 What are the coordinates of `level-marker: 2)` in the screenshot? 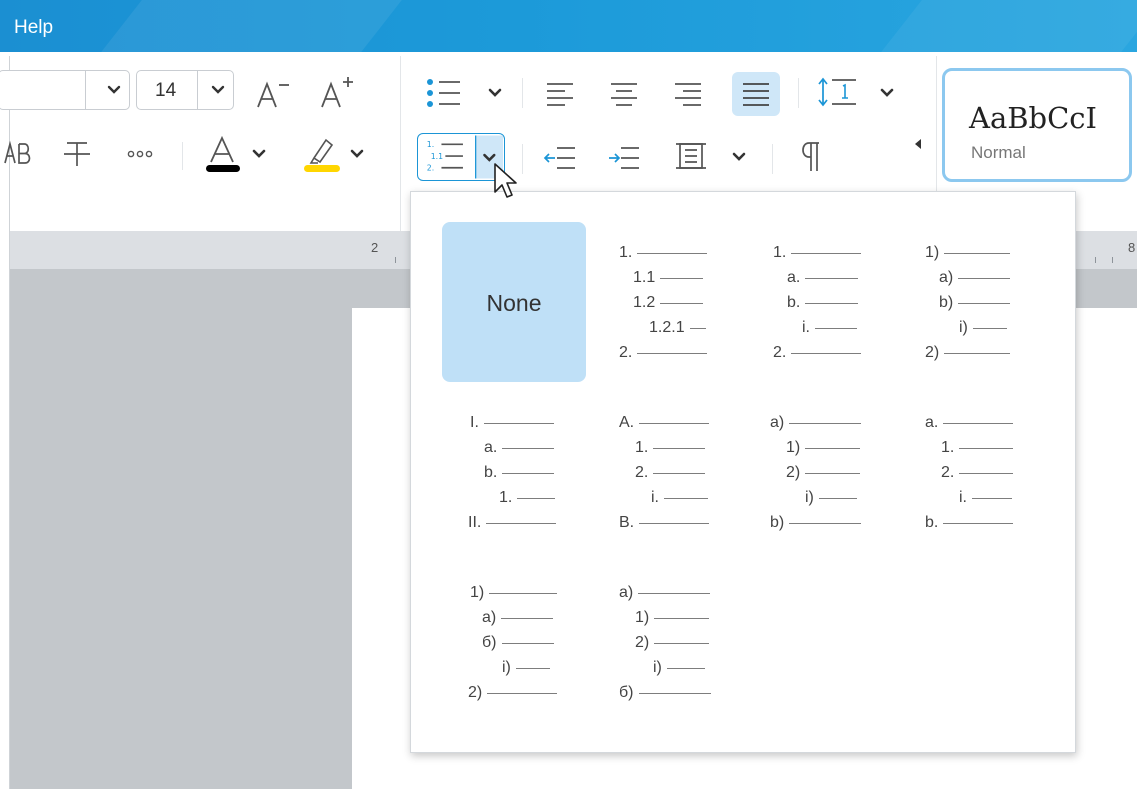 It's located at (475, 692).